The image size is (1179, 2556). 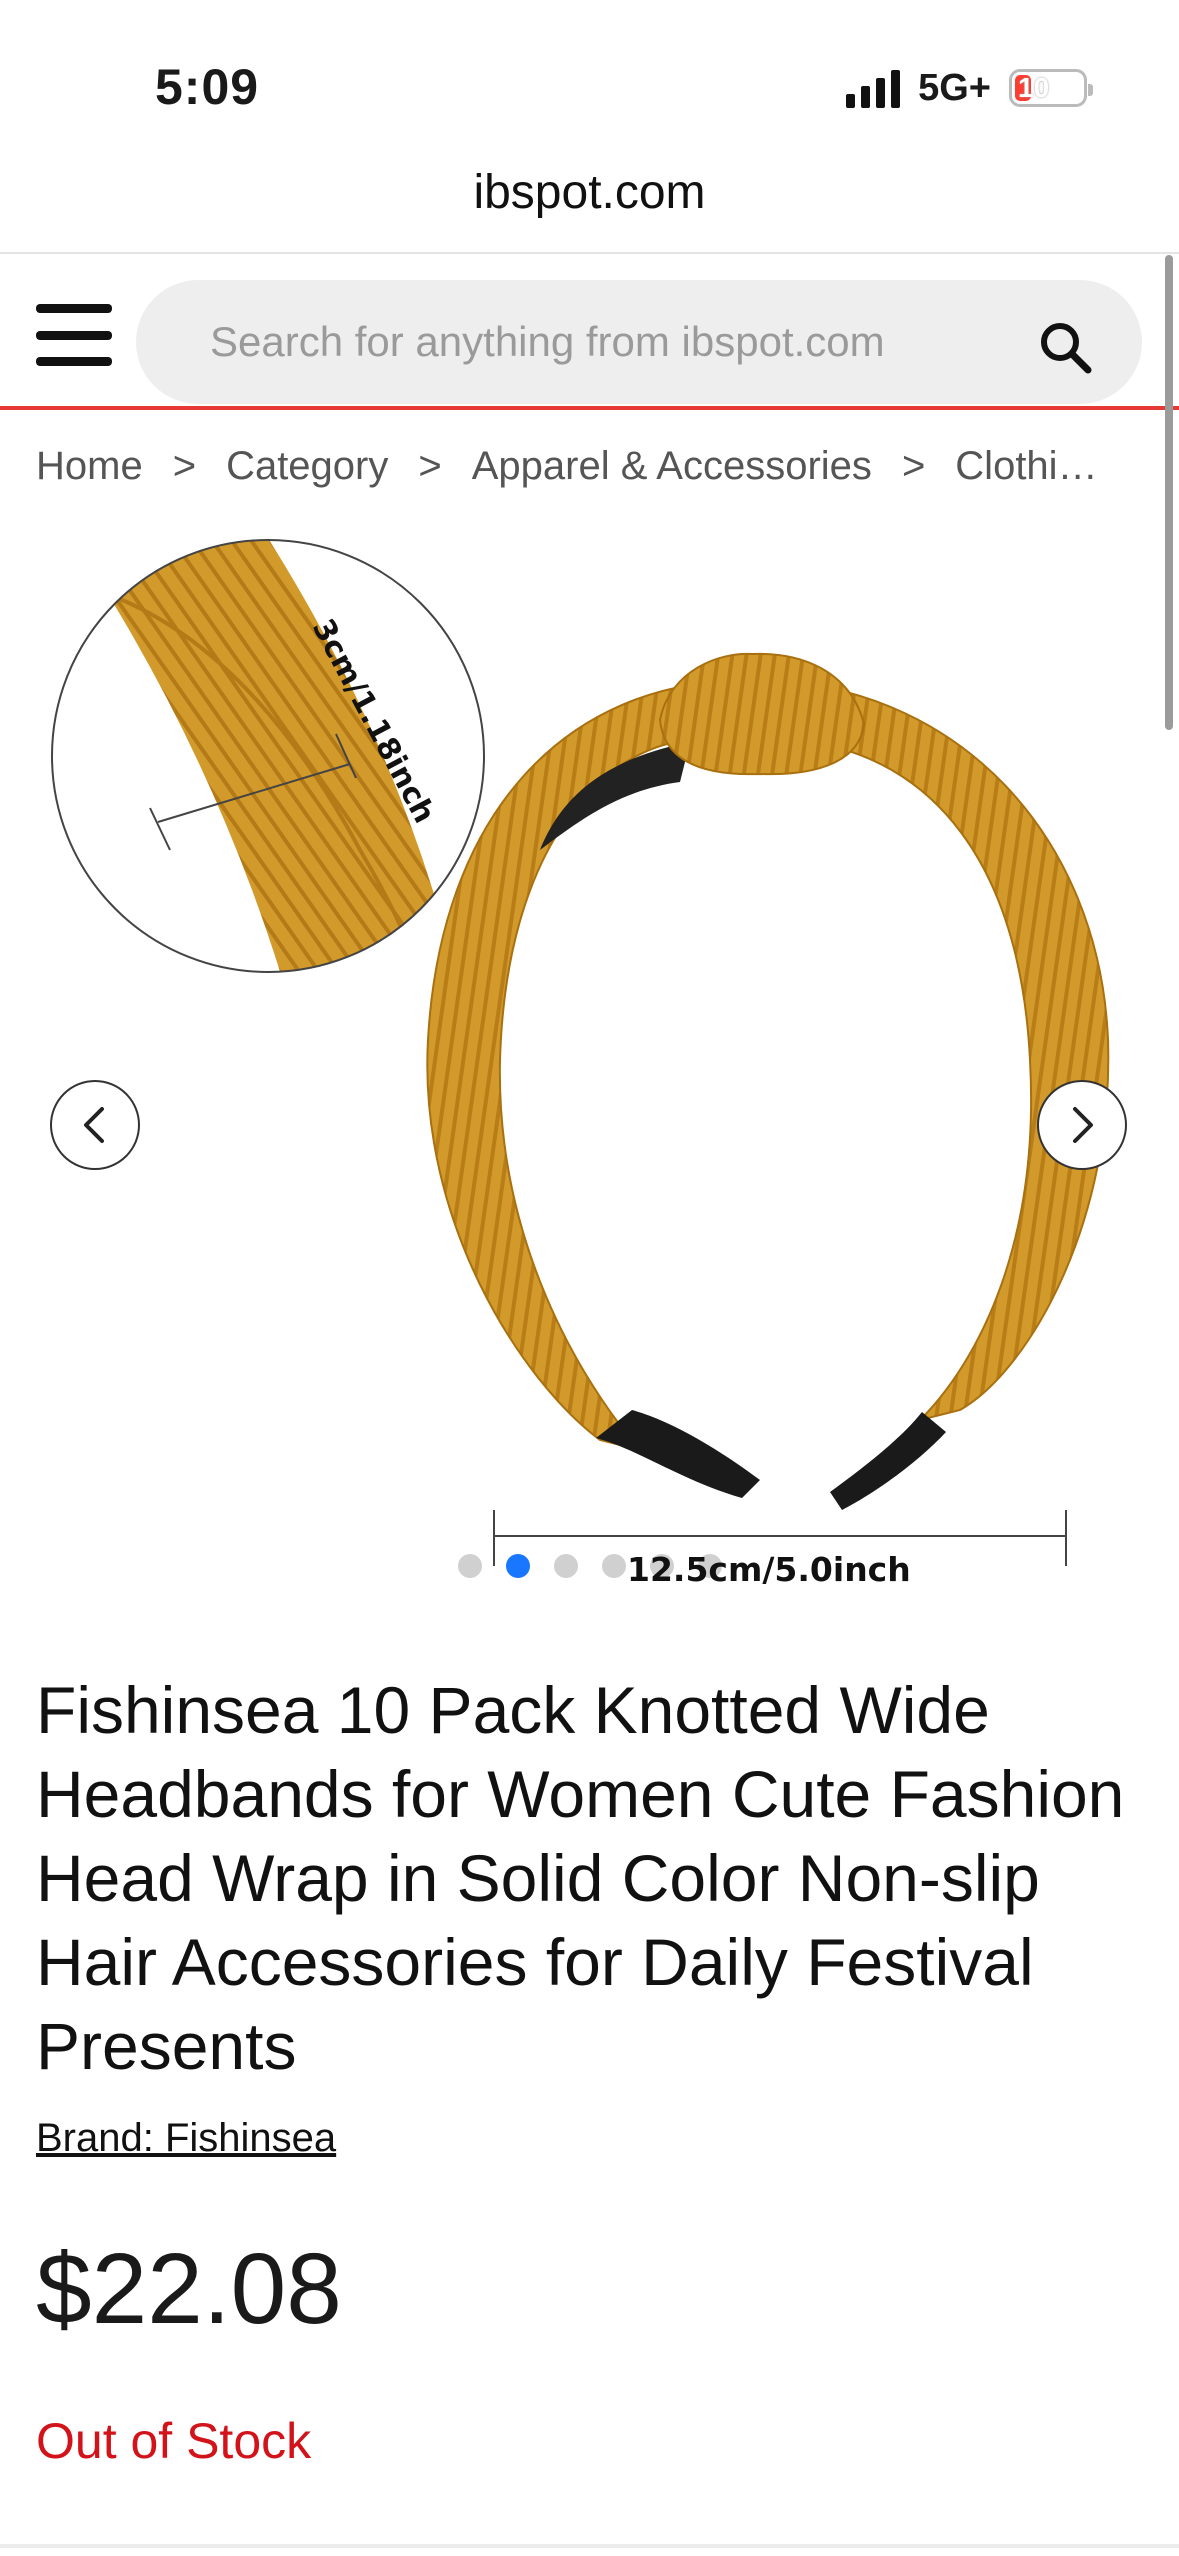 What do you see at coordinates (589, 80) in the screenshot?
I see `status-bar: 5:09 5G+ 10` at bounding box center [589, 80].